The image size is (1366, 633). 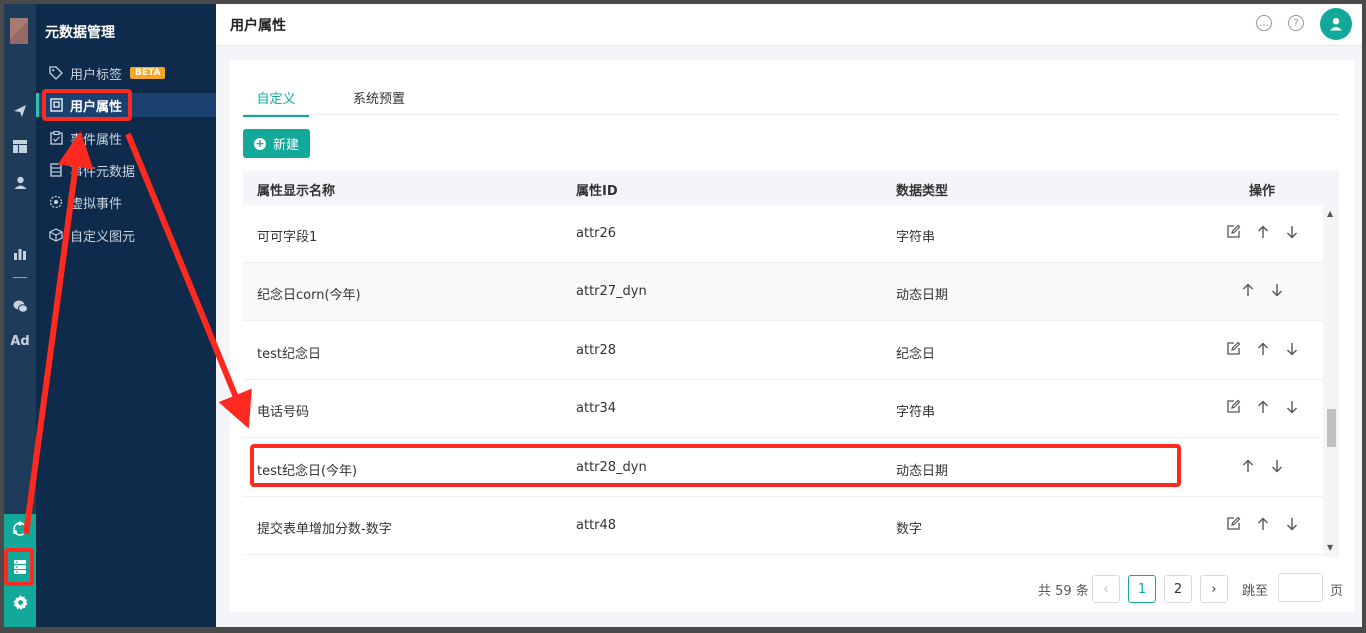 I want to click on arrow-down, so click(x=188, y=280).